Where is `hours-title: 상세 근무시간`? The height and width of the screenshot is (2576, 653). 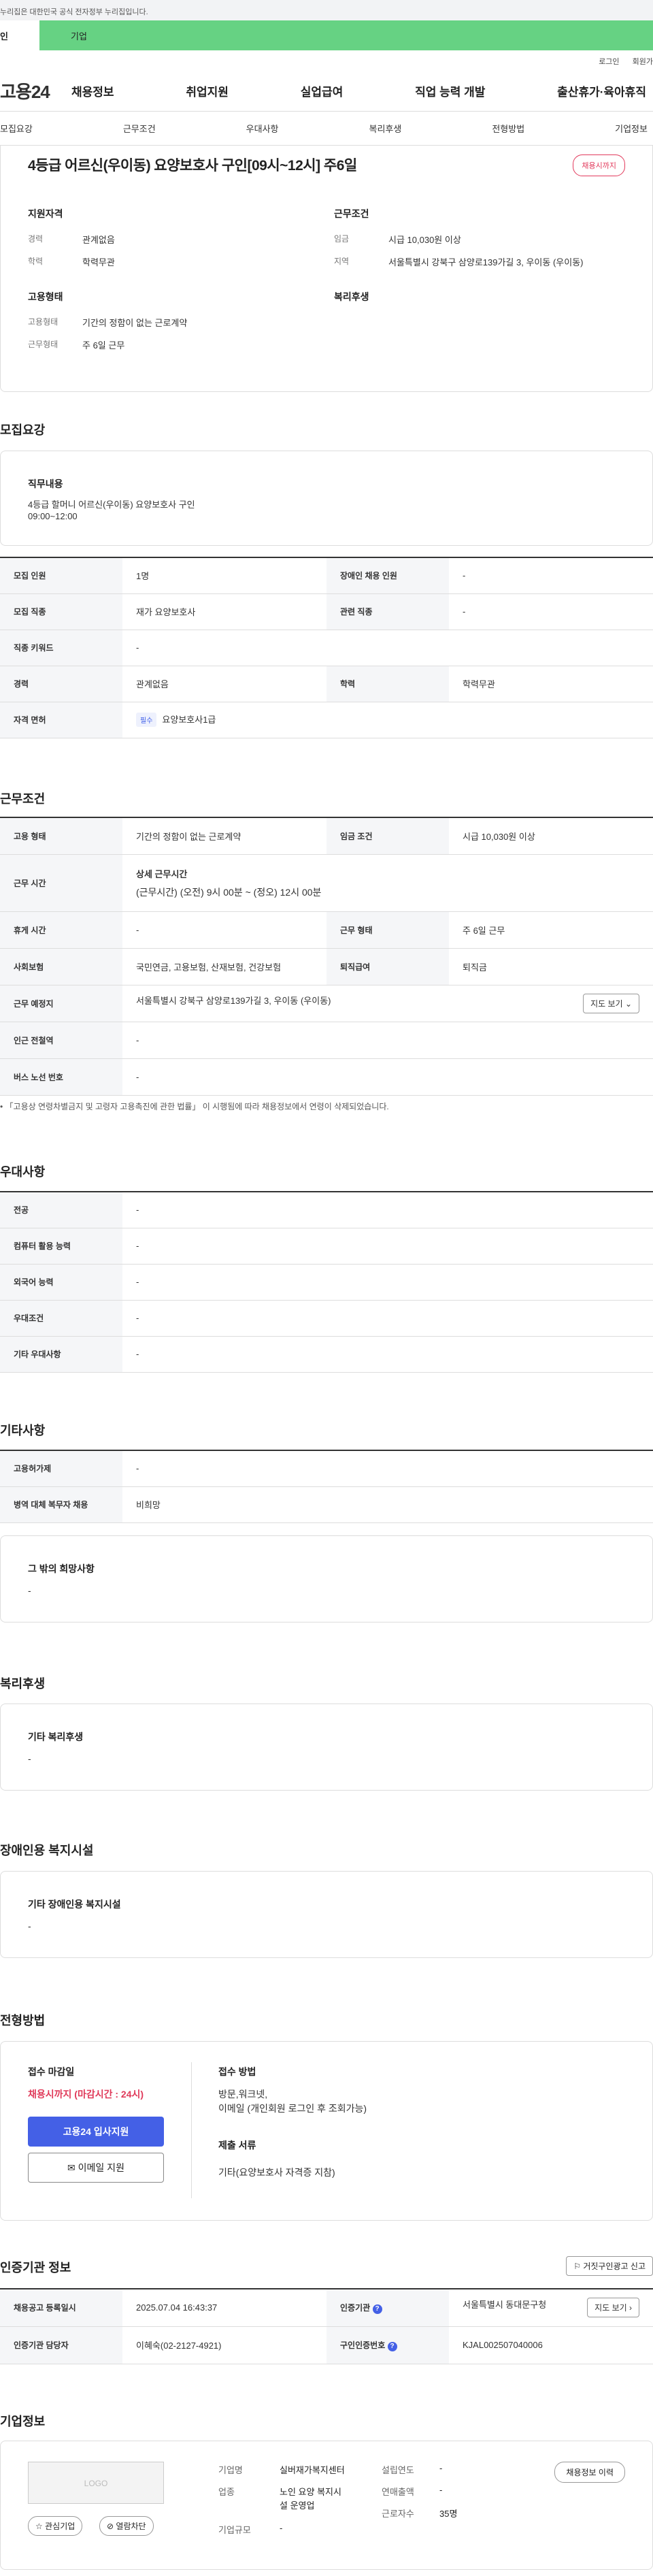 hours-title: 상세 근무시간 is located at coordinates (162, 873).